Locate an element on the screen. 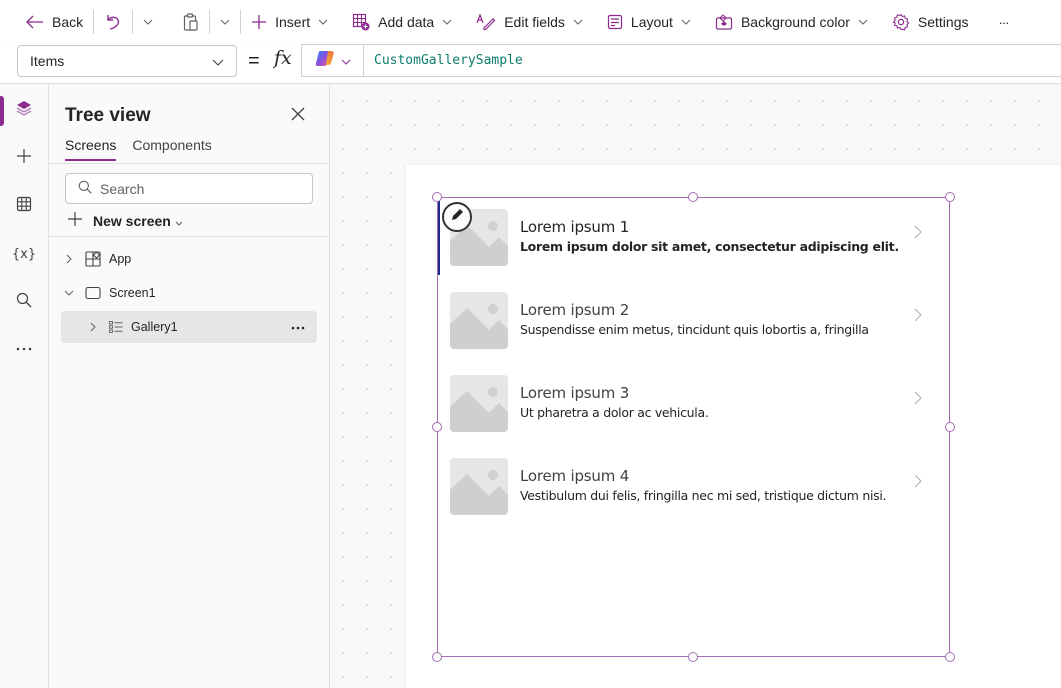 This screenshot has width=1061, height=688. new-screen-label: New screen is located at coordinates (132, 220).